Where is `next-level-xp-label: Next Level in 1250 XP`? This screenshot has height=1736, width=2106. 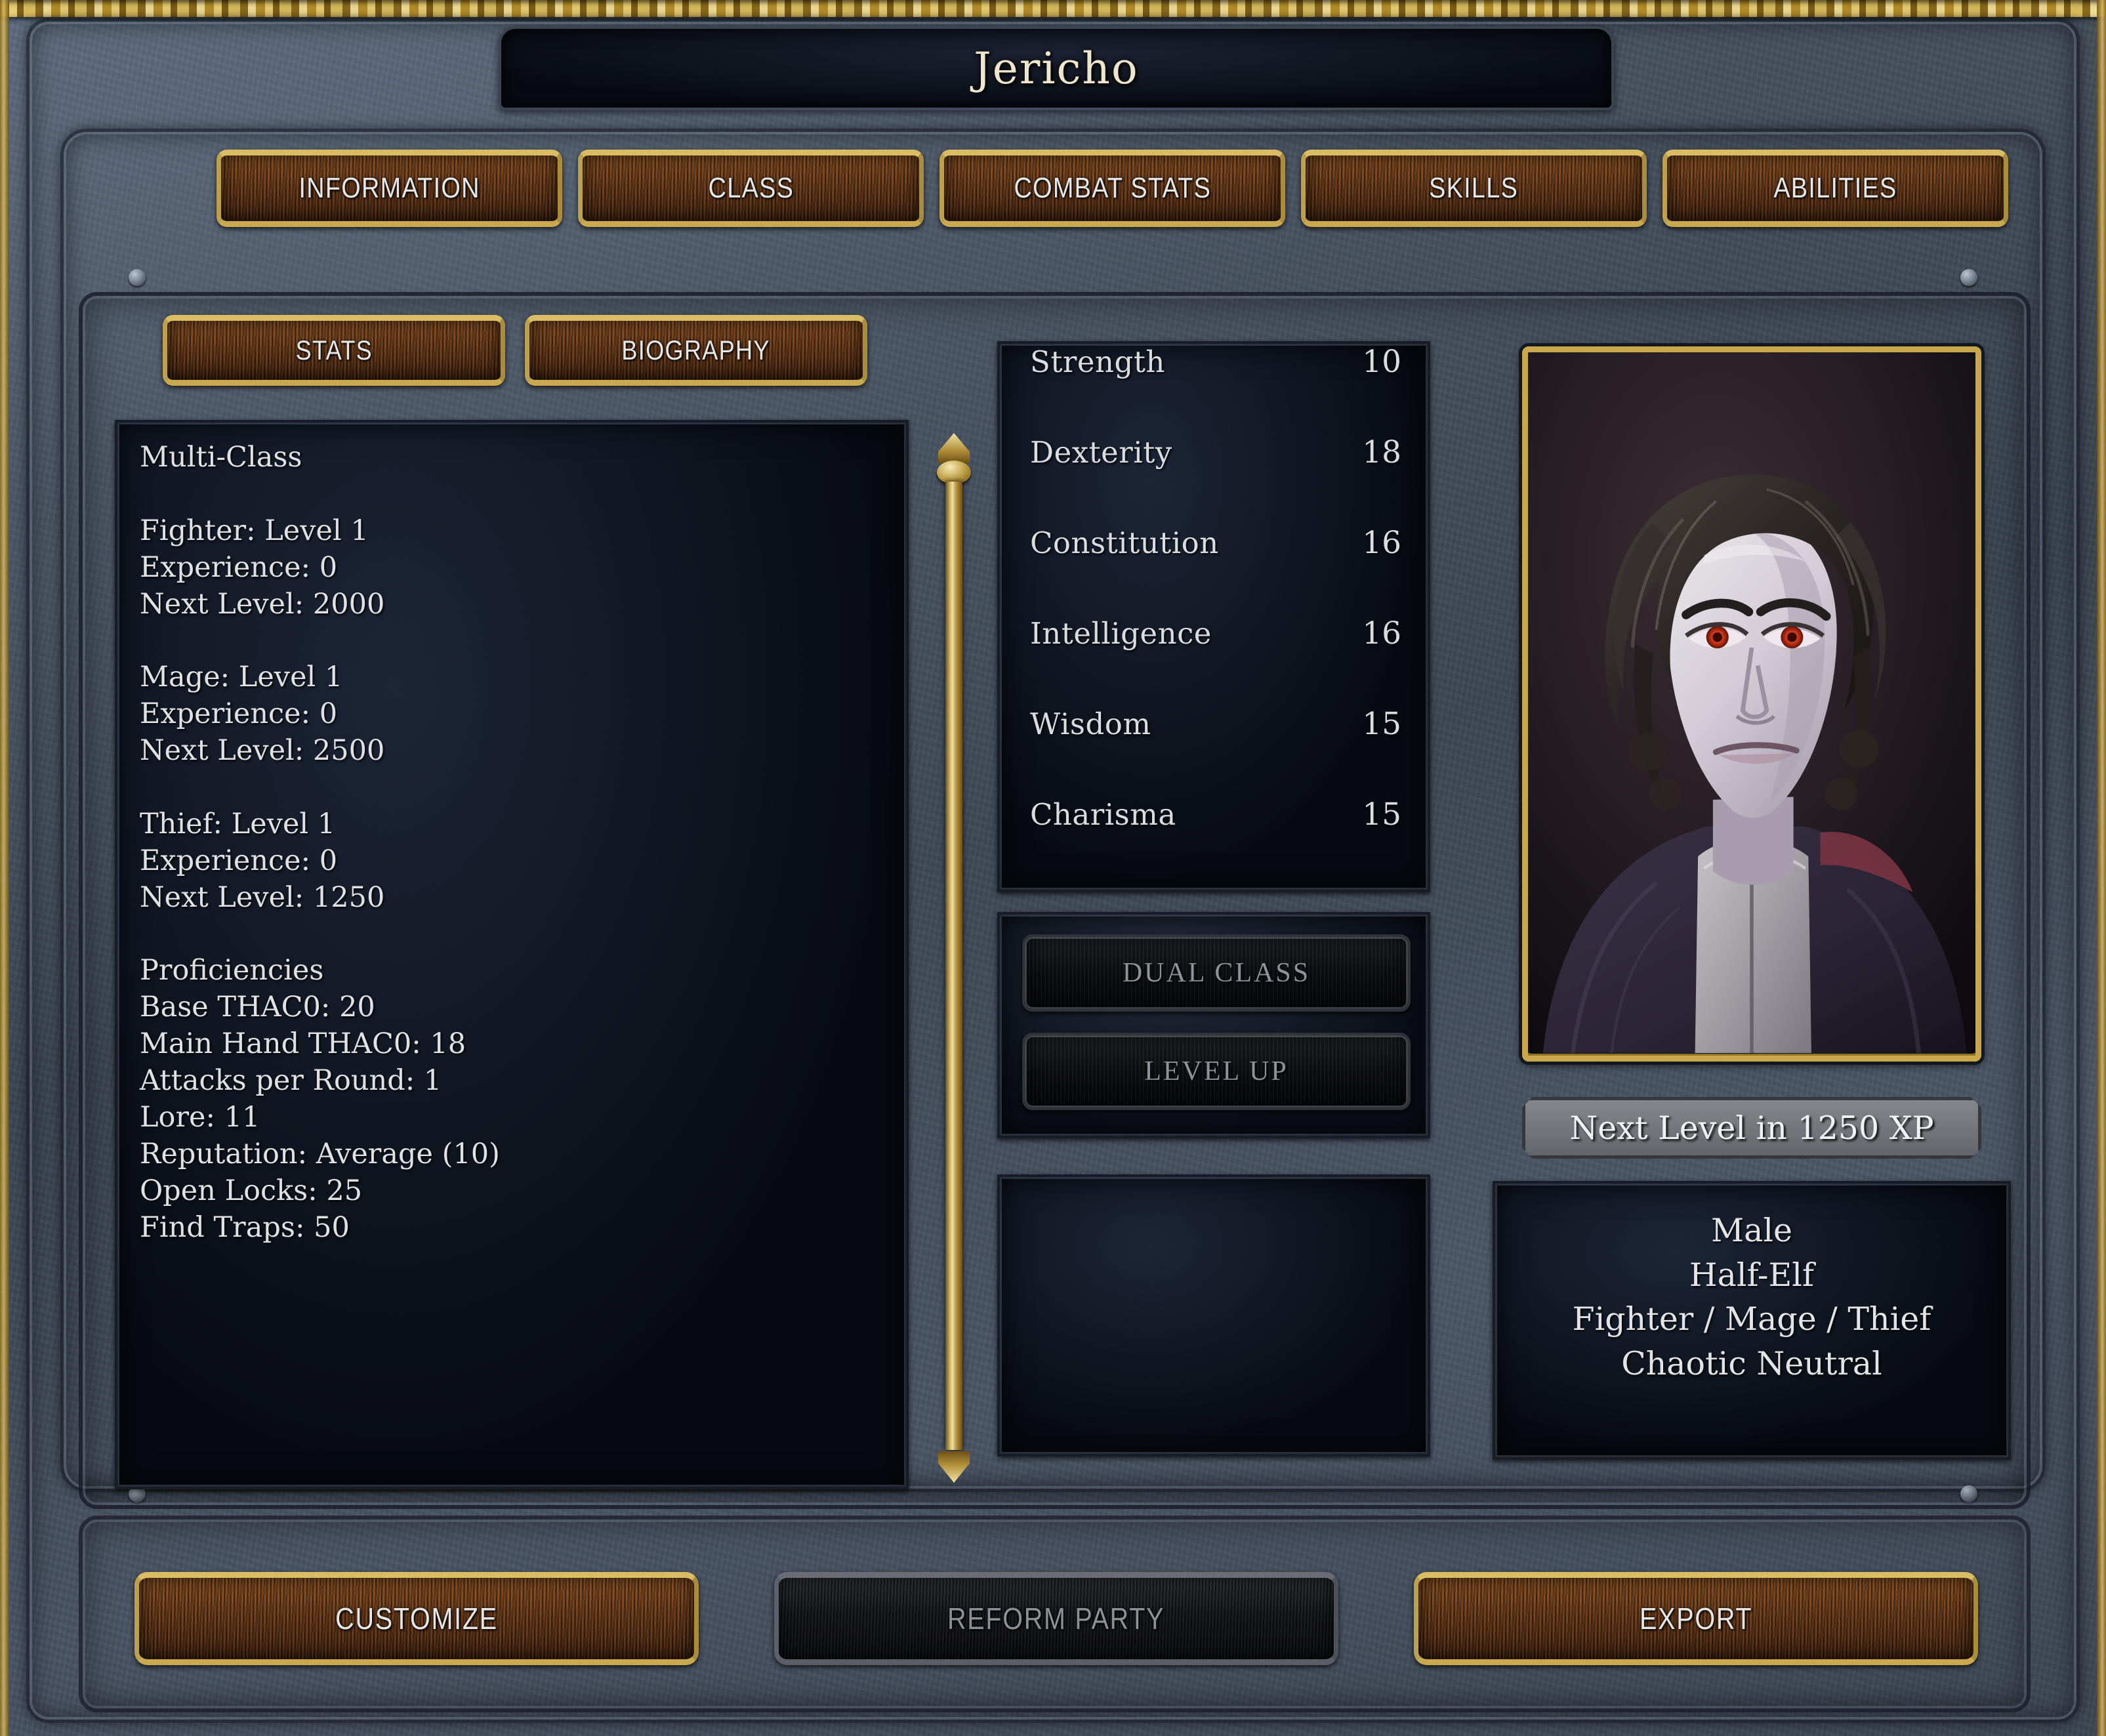
next-level-xp-label: Next Level in 1250 XP is located at coordinates (1751, 1128).